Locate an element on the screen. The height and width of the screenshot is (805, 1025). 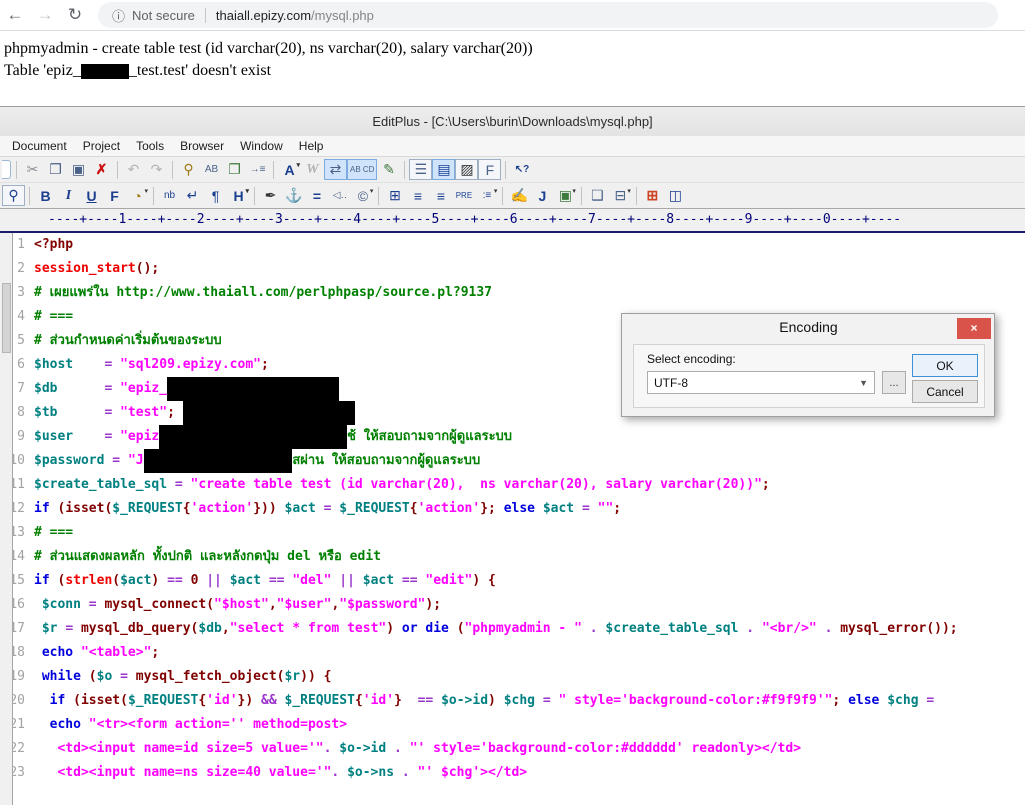
code-line: 2 session_start(); is located at coordinates (512, 269).